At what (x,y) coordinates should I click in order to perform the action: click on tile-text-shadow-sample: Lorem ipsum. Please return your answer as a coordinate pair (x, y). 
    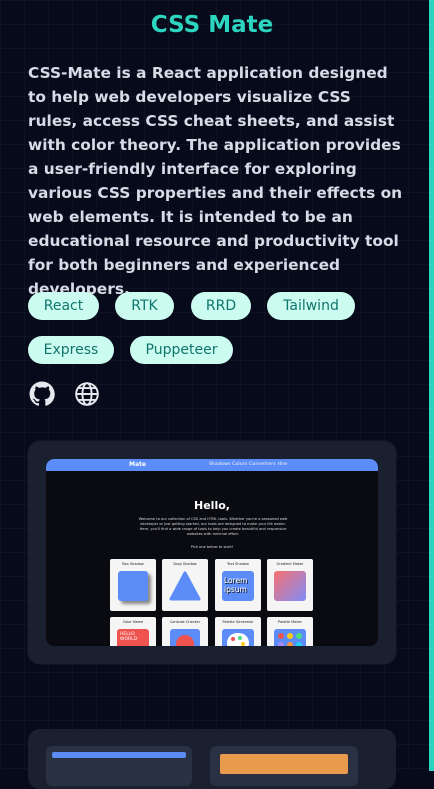
    Looking at the image, I should click on (238, 586).